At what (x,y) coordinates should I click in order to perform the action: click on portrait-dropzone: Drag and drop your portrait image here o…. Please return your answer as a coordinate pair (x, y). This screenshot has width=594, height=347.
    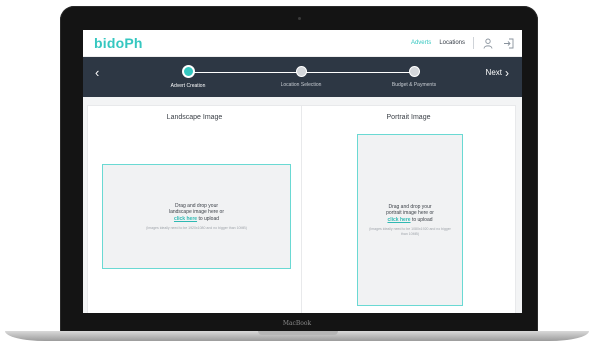
    Looking at the image, I should click on (410, 220).